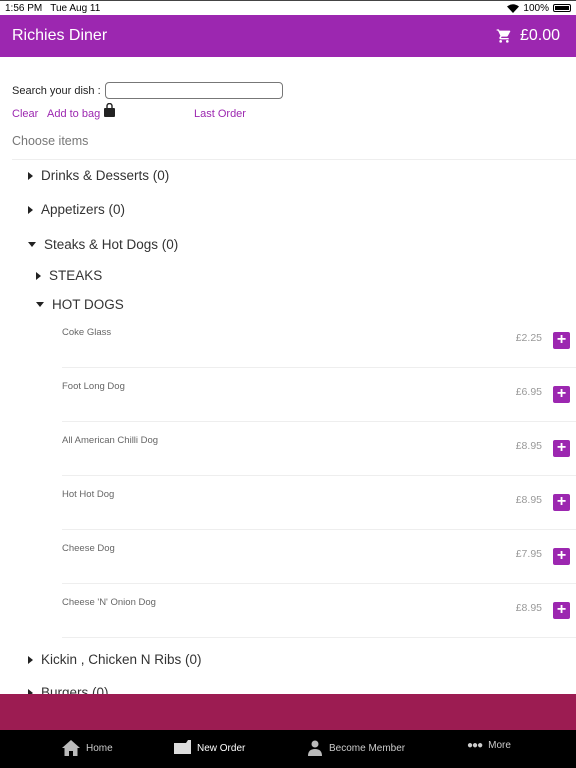 This screenshot has width=576, height=768. Describe the element at coordinates (88, 548) in the screenshot. I see `item-name: Cheese Dog` at that location.